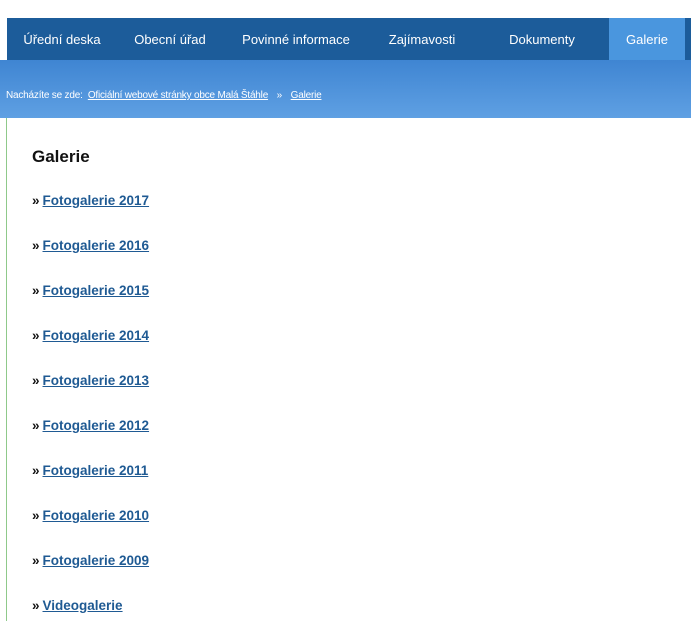  What do you see at coordinates (96, 335) in the screenshot?
I see `gallery-link-2014: Fotogalerie 2014` at bounding box center [96, 335].